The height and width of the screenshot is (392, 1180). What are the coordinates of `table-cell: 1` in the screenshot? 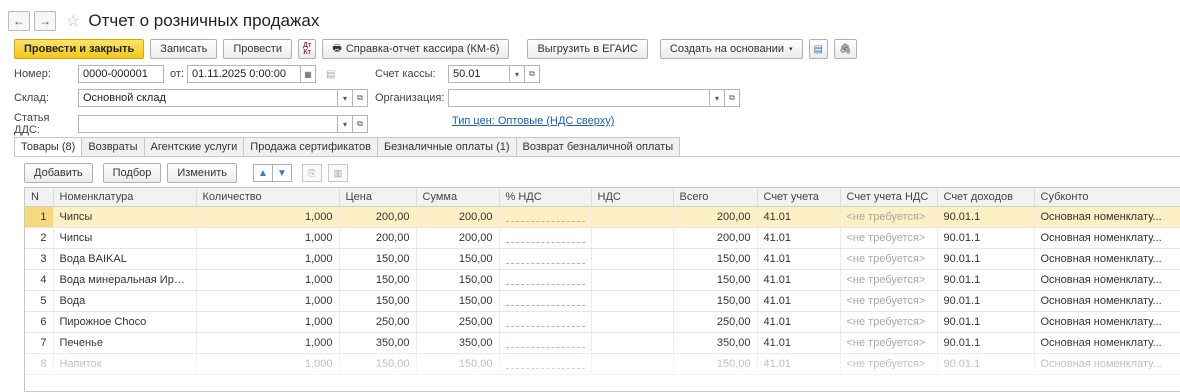 It's located at (39, 217).